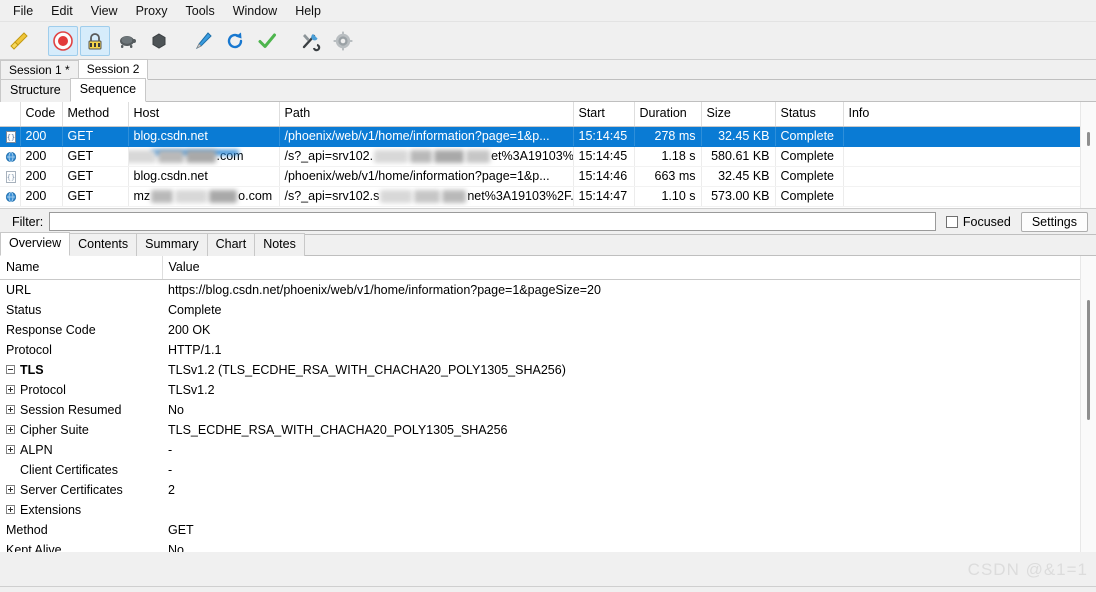  I want to click on row-type-globe-icon, so click(10, 156).